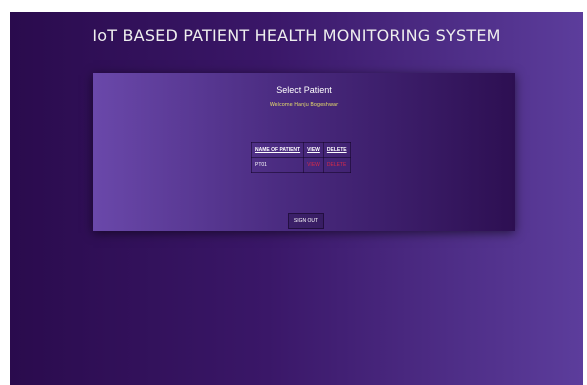 This screenshot has height=385, width=587. I want to click on delete-link: DELETE, so click(336, 165).